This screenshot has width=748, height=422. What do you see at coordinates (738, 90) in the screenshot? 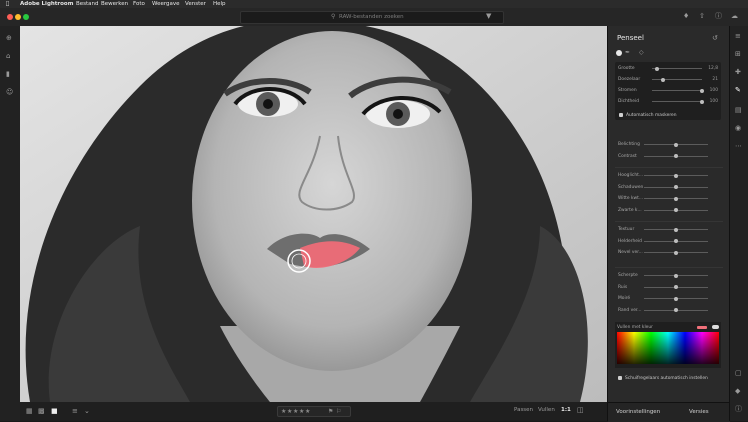
I see `brush-icon: ✎` at bounding box center [738, 90].